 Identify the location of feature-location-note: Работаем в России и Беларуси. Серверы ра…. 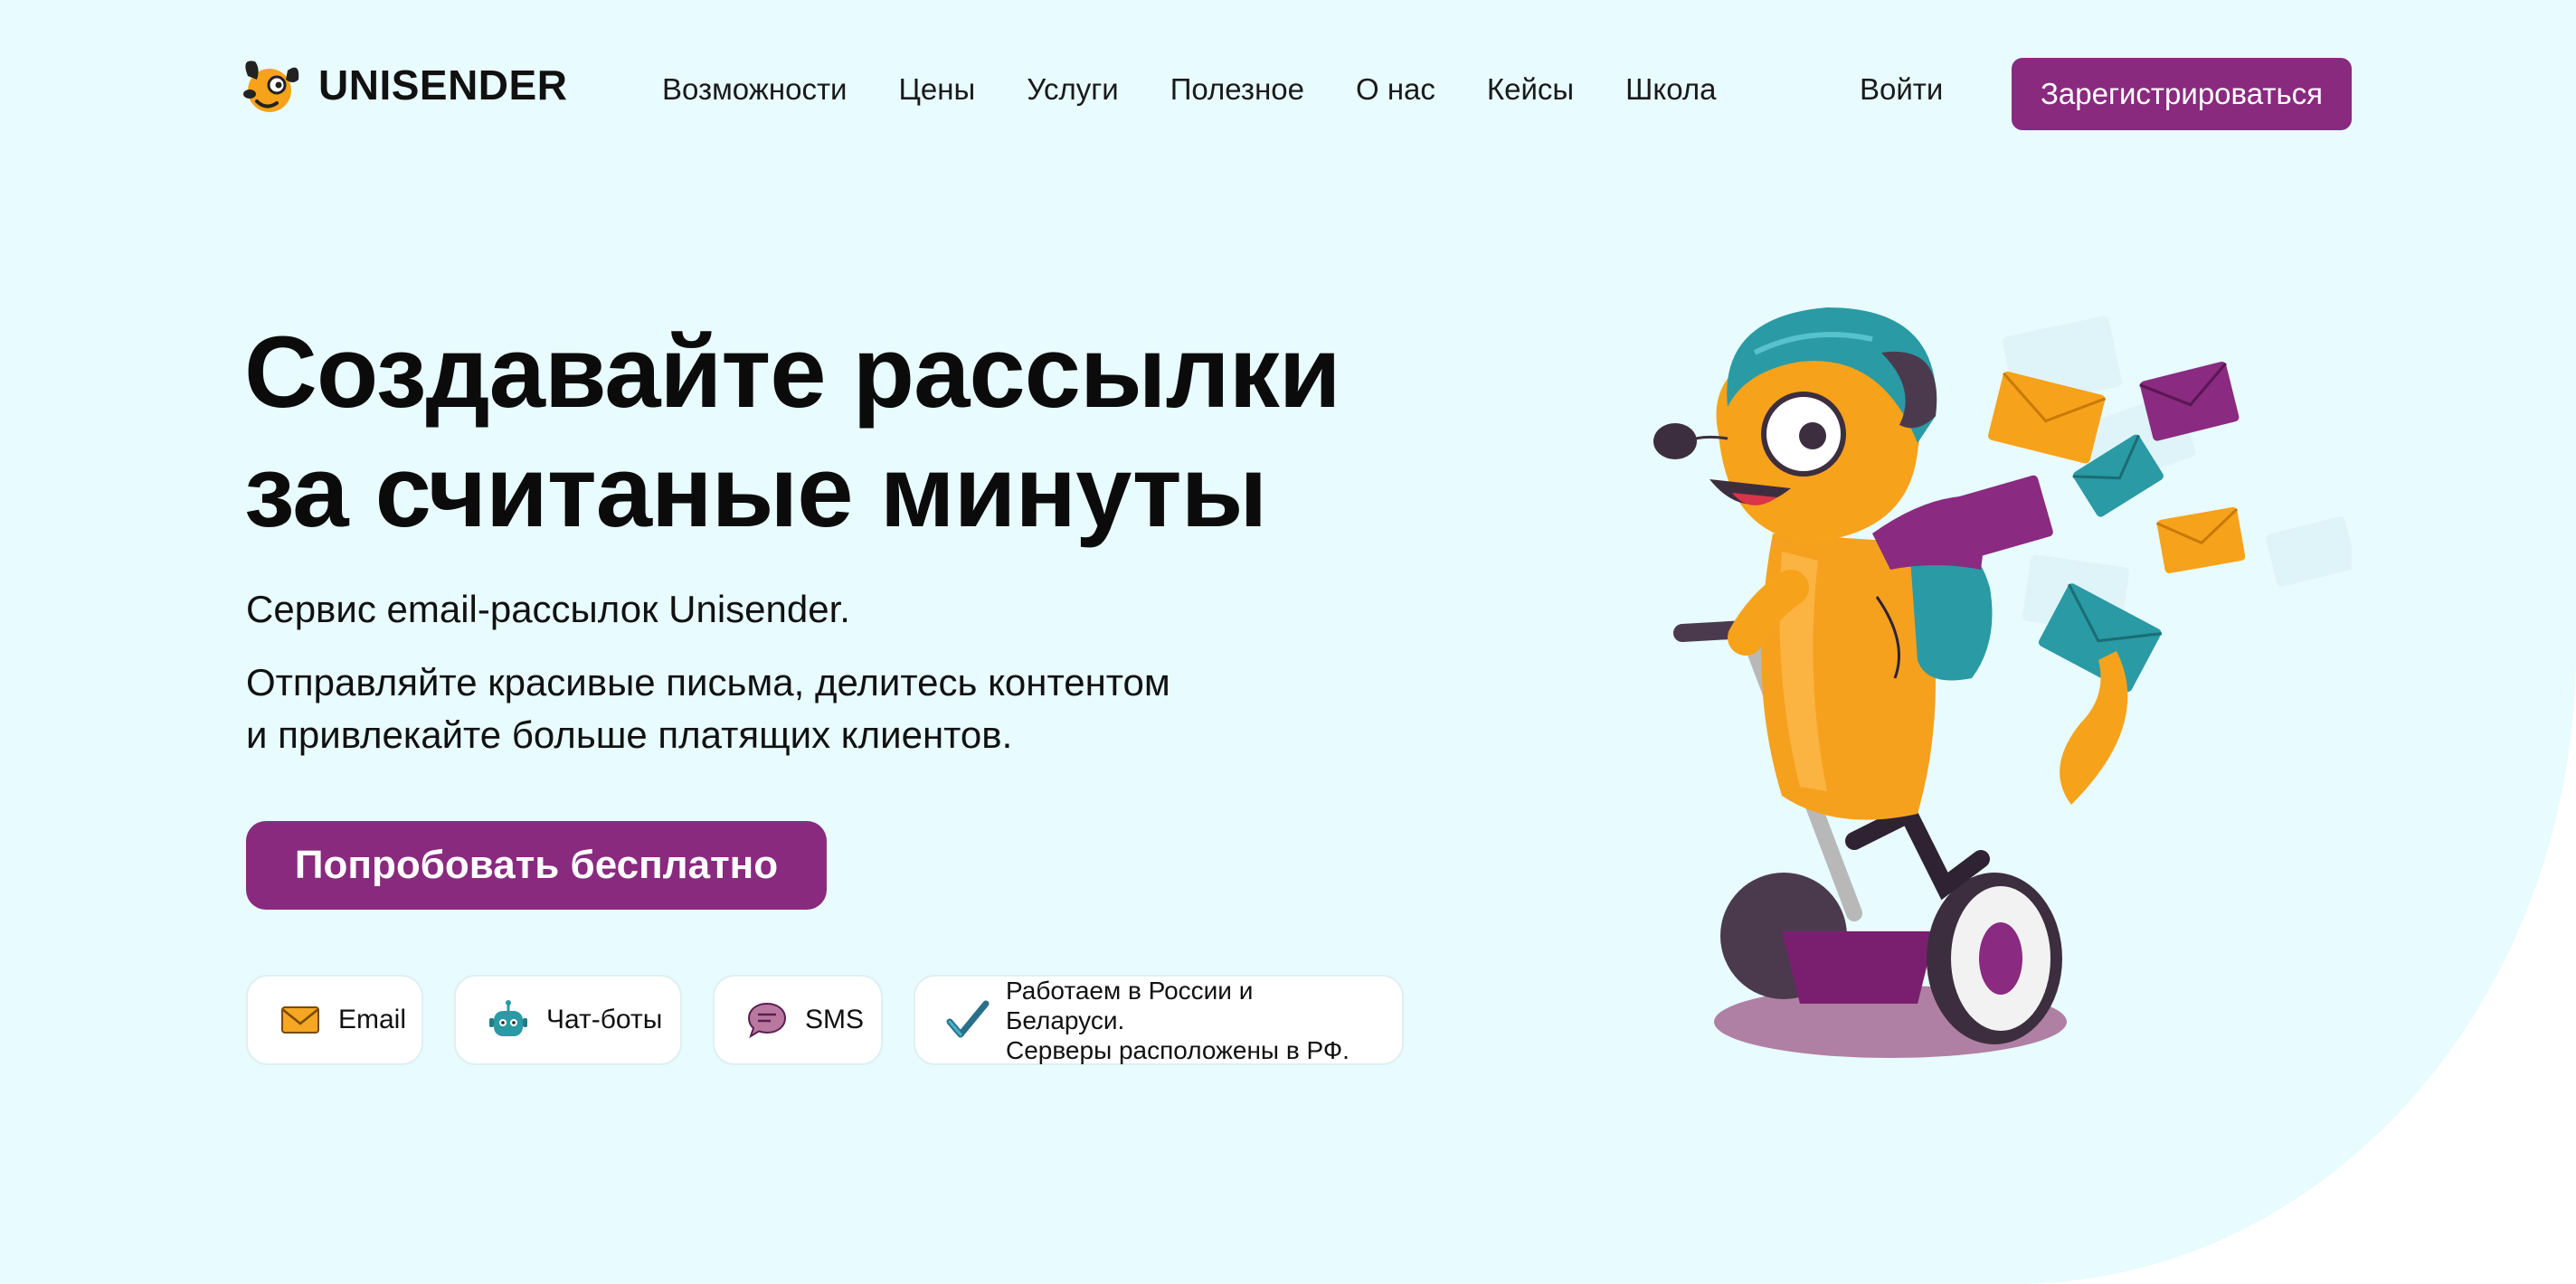
(1188, 1021).